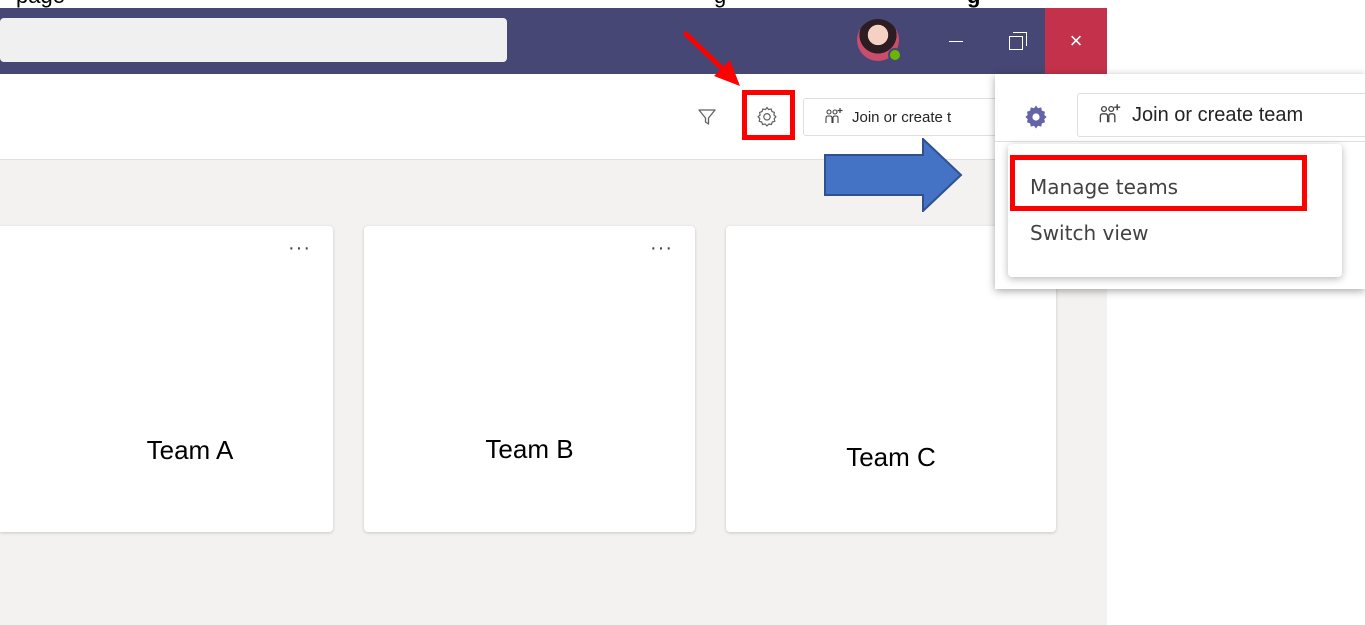 The width and height of the screenshot is (1365, 625). I want to click on join-or-create-team-button: Join or create t, so click(903, 117).